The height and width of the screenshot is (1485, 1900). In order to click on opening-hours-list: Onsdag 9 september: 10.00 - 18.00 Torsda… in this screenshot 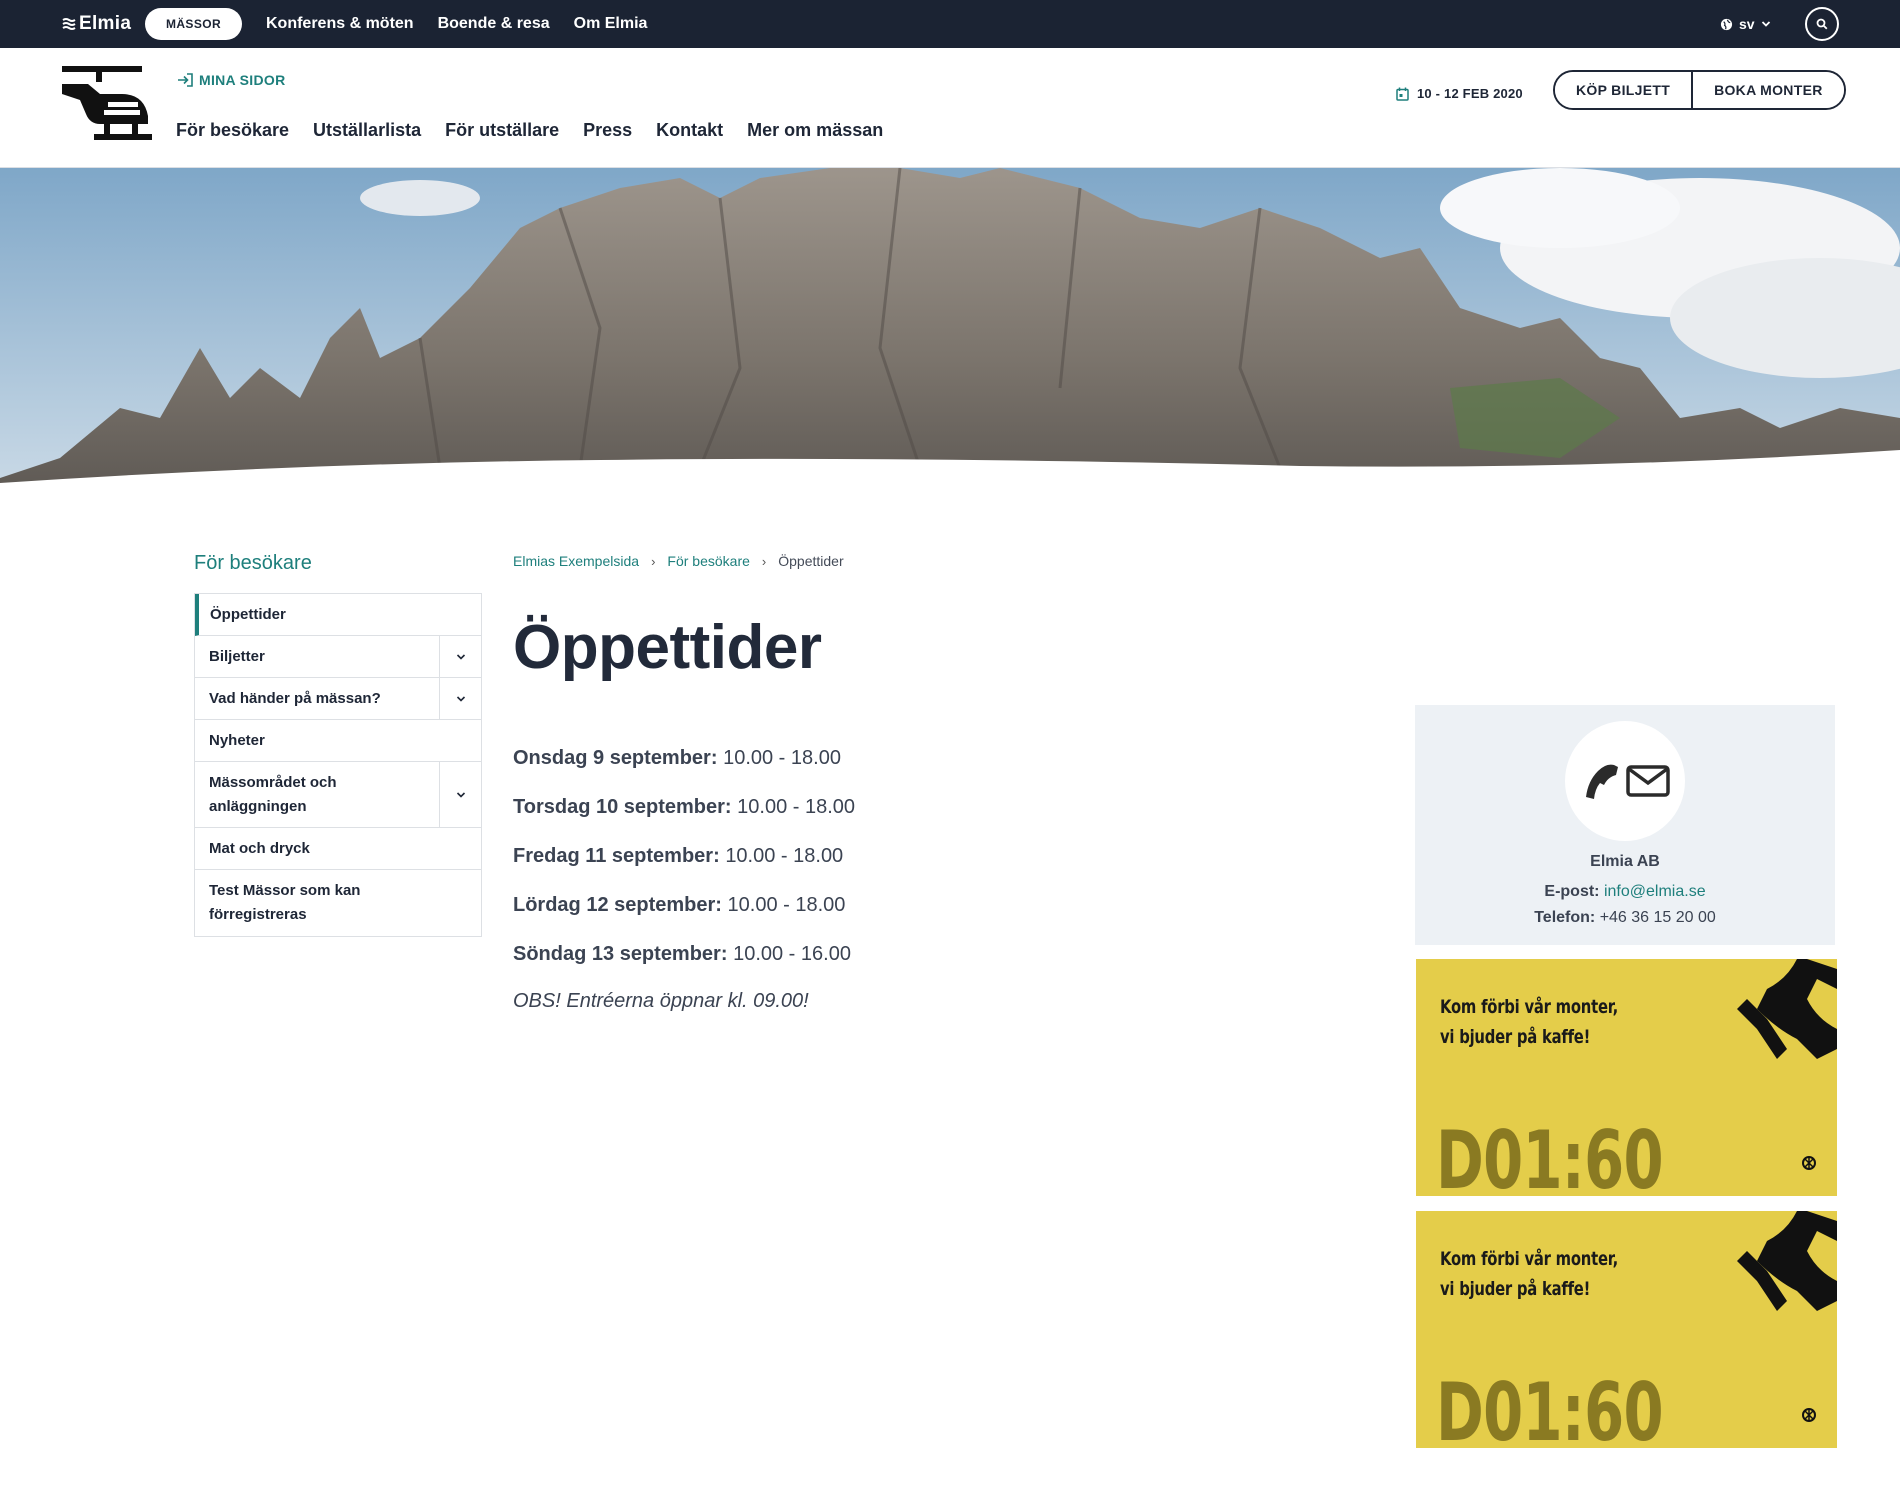, I will do `click(684, 868)`.